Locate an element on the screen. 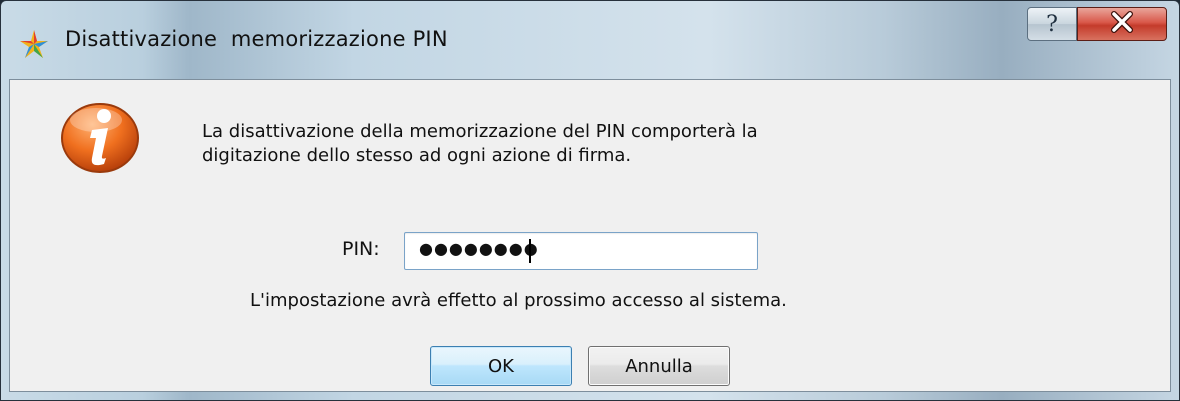 This screenshot has width=1180, height=401. pin-value: ●●●●●●●● is located at coordinates (479, 248).